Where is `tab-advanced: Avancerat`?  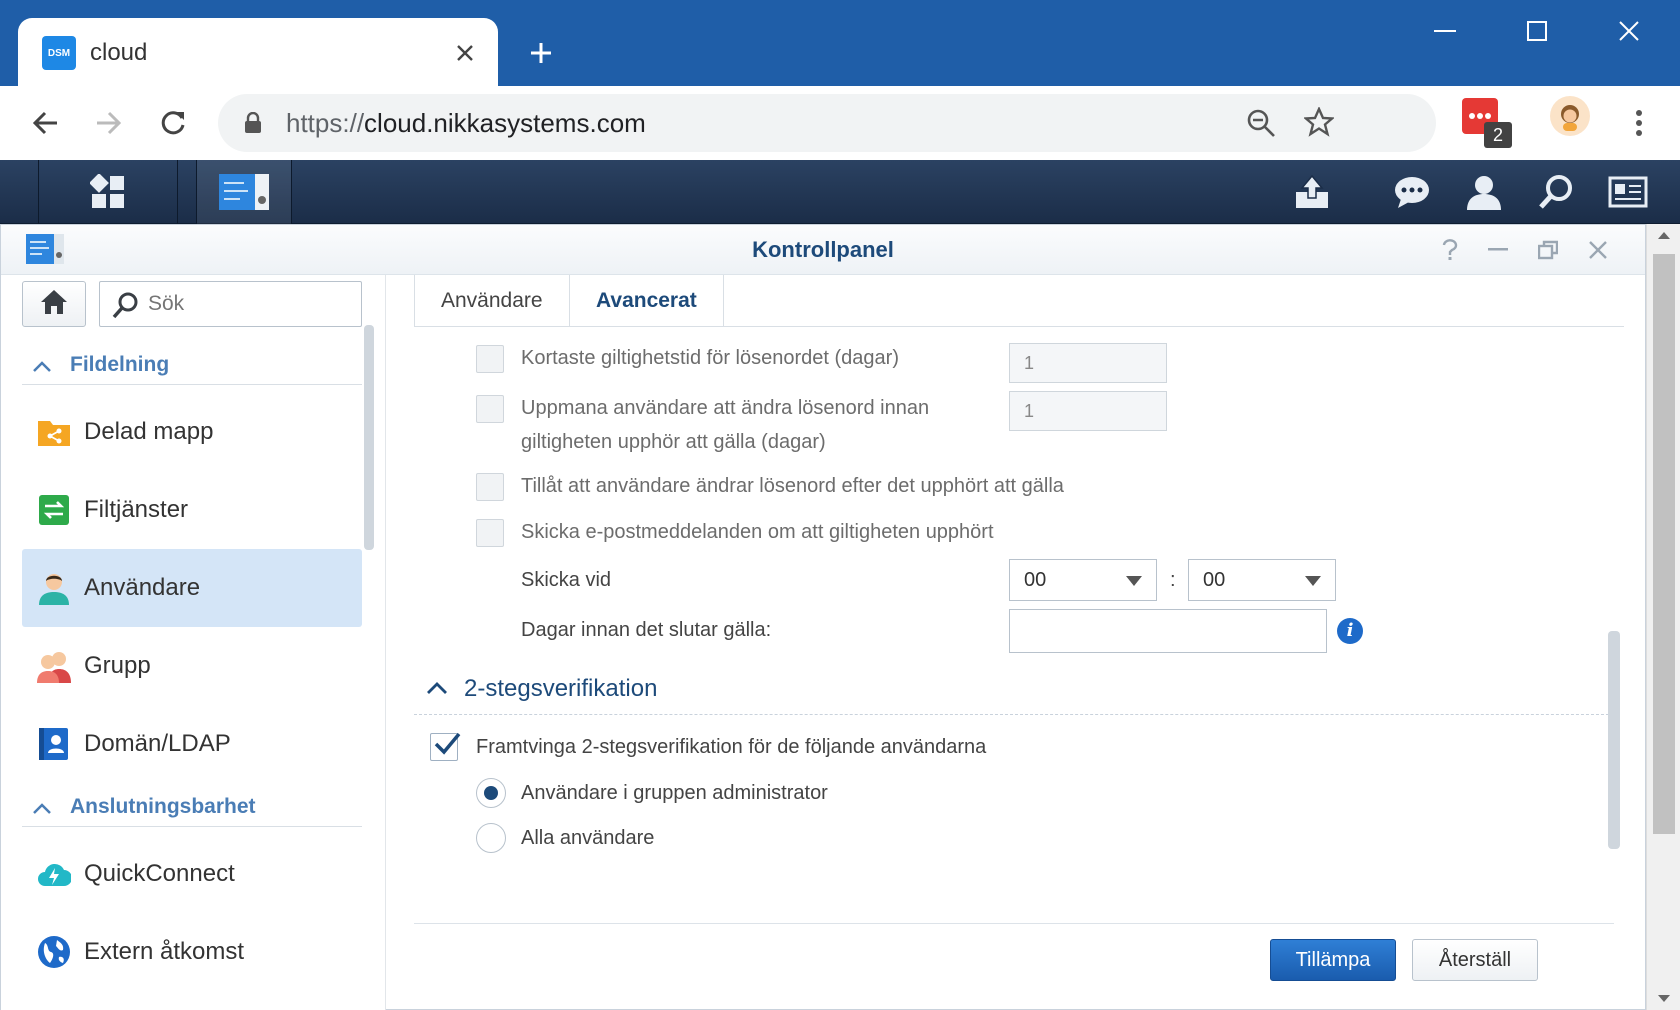 tab-advanced: Avancerat is located at coordinates (646, 301).